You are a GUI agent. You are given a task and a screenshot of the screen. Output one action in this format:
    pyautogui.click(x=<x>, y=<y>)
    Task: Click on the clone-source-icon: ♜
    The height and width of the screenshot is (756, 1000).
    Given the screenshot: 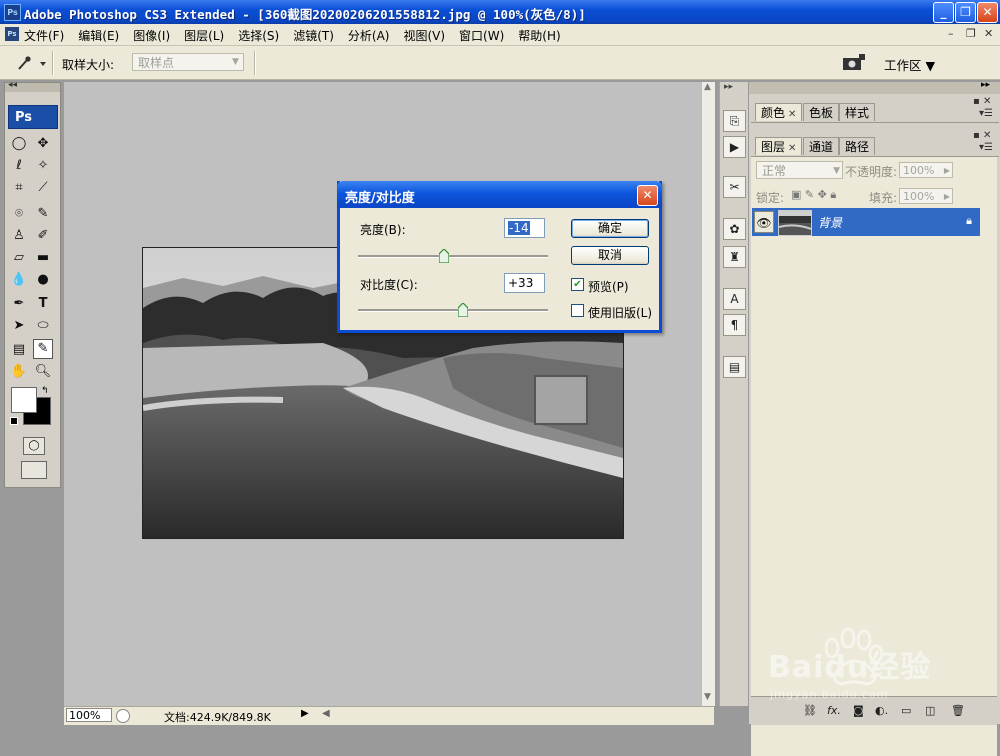 What is the action you would take?
    pyautogui.click(x=734, y=257)
    